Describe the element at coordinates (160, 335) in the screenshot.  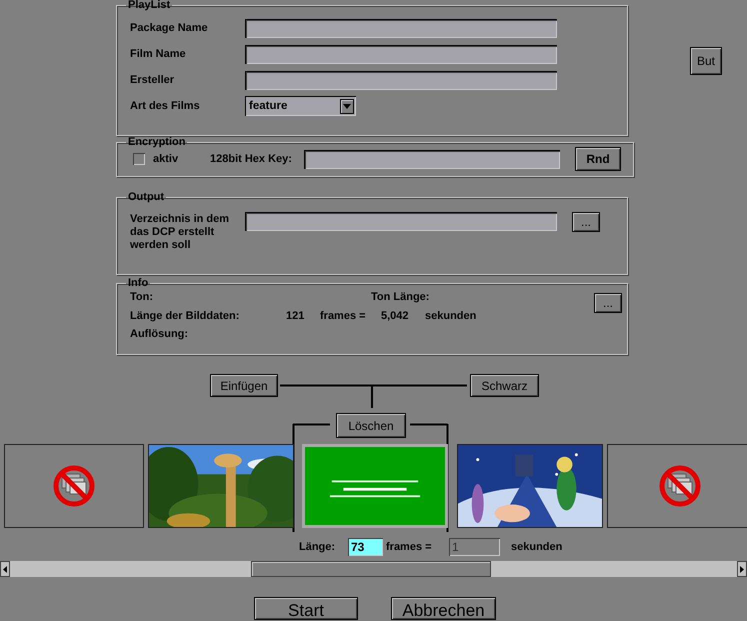
I see `resolution-label: Auflösung:` at that location.